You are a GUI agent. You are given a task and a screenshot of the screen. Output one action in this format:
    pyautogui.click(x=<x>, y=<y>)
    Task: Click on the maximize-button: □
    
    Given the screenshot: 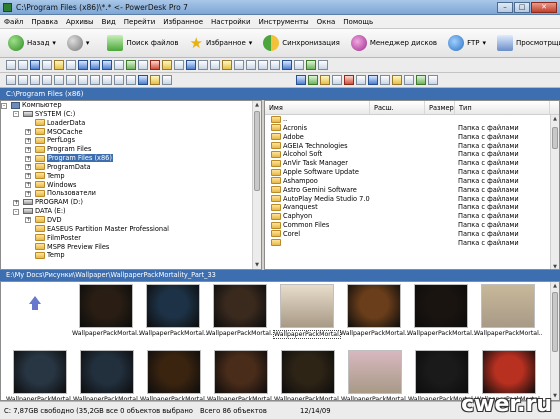 What is the action you would take?
    pyautogui.click(x=522, y=7)
    